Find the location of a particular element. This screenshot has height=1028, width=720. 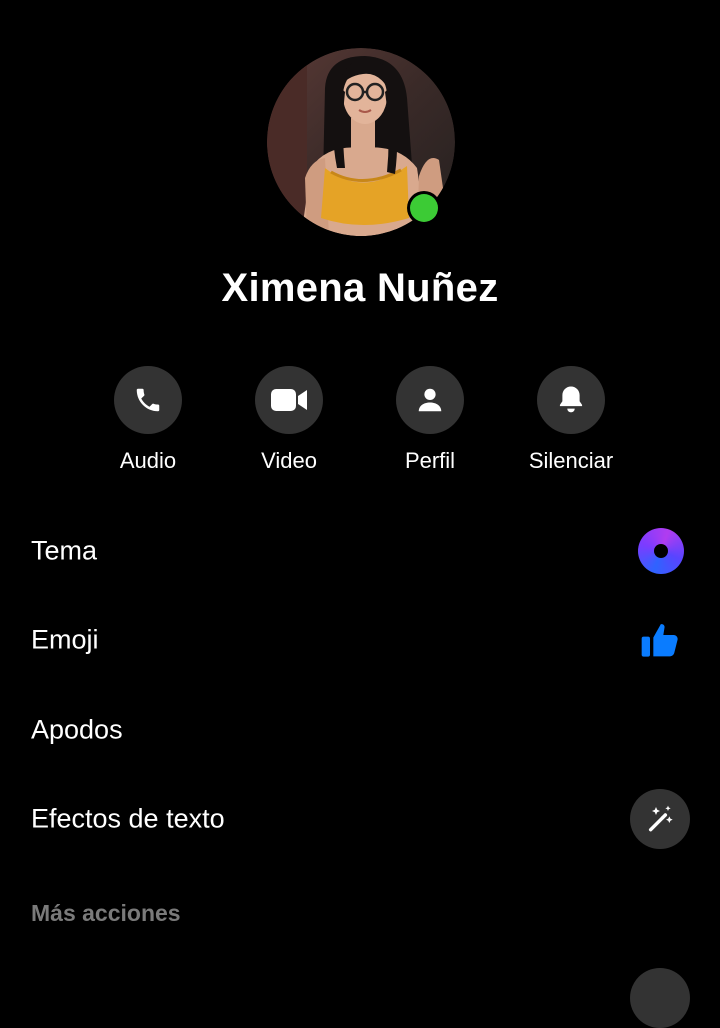

video-call-circle is located at coordinates (289, 400).